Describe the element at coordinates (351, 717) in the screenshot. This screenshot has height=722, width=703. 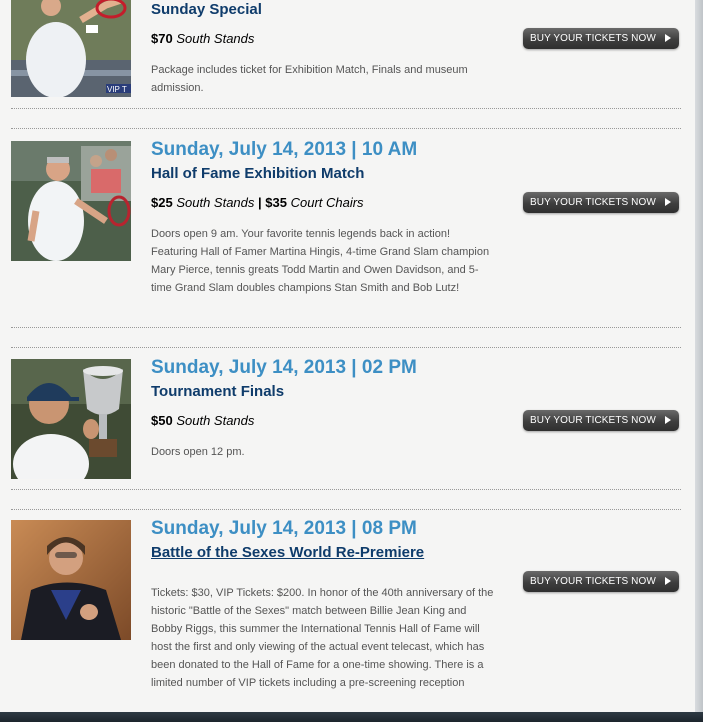
I see `page-footer-edge` at that location.